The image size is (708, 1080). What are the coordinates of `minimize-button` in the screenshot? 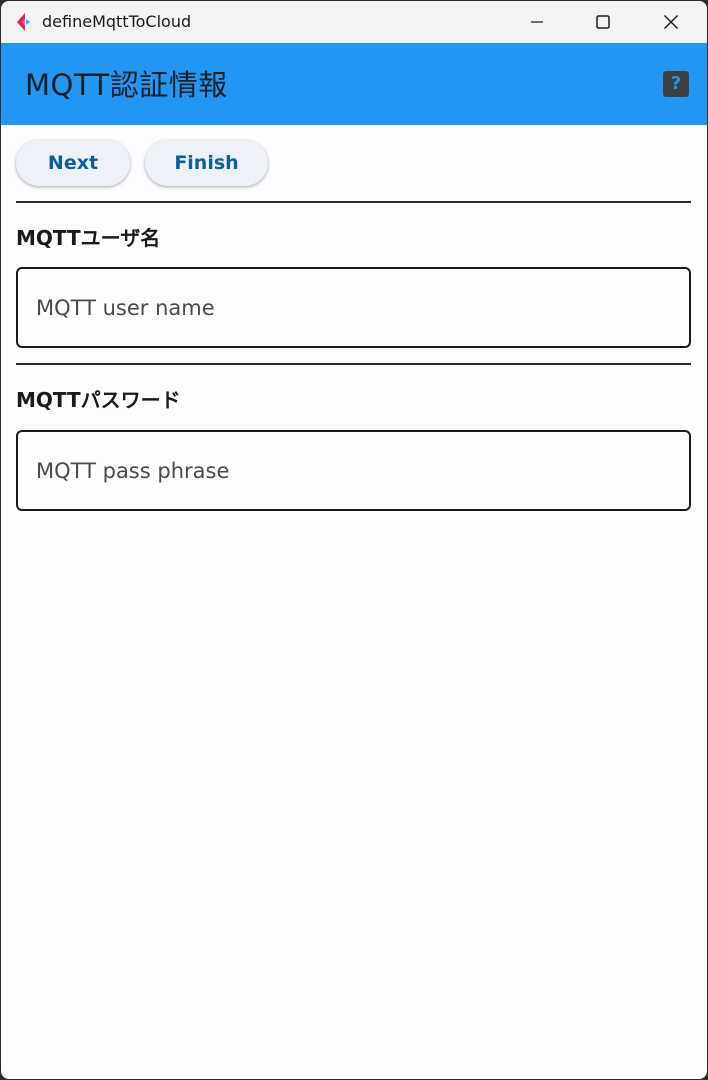 It's located at (537, 22).